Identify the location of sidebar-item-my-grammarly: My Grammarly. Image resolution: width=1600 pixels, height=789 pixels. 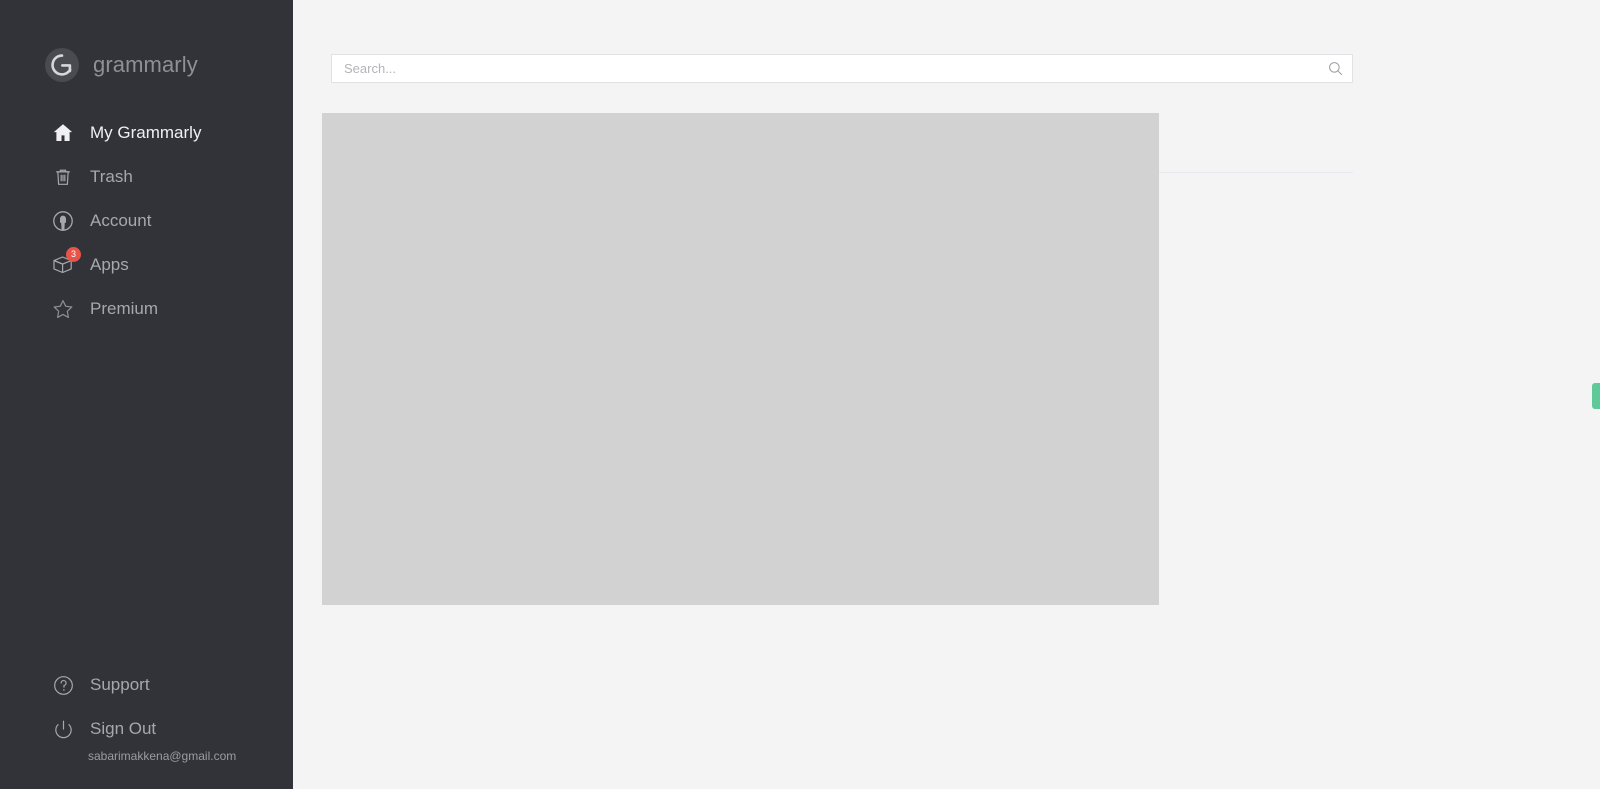
(146, 133).